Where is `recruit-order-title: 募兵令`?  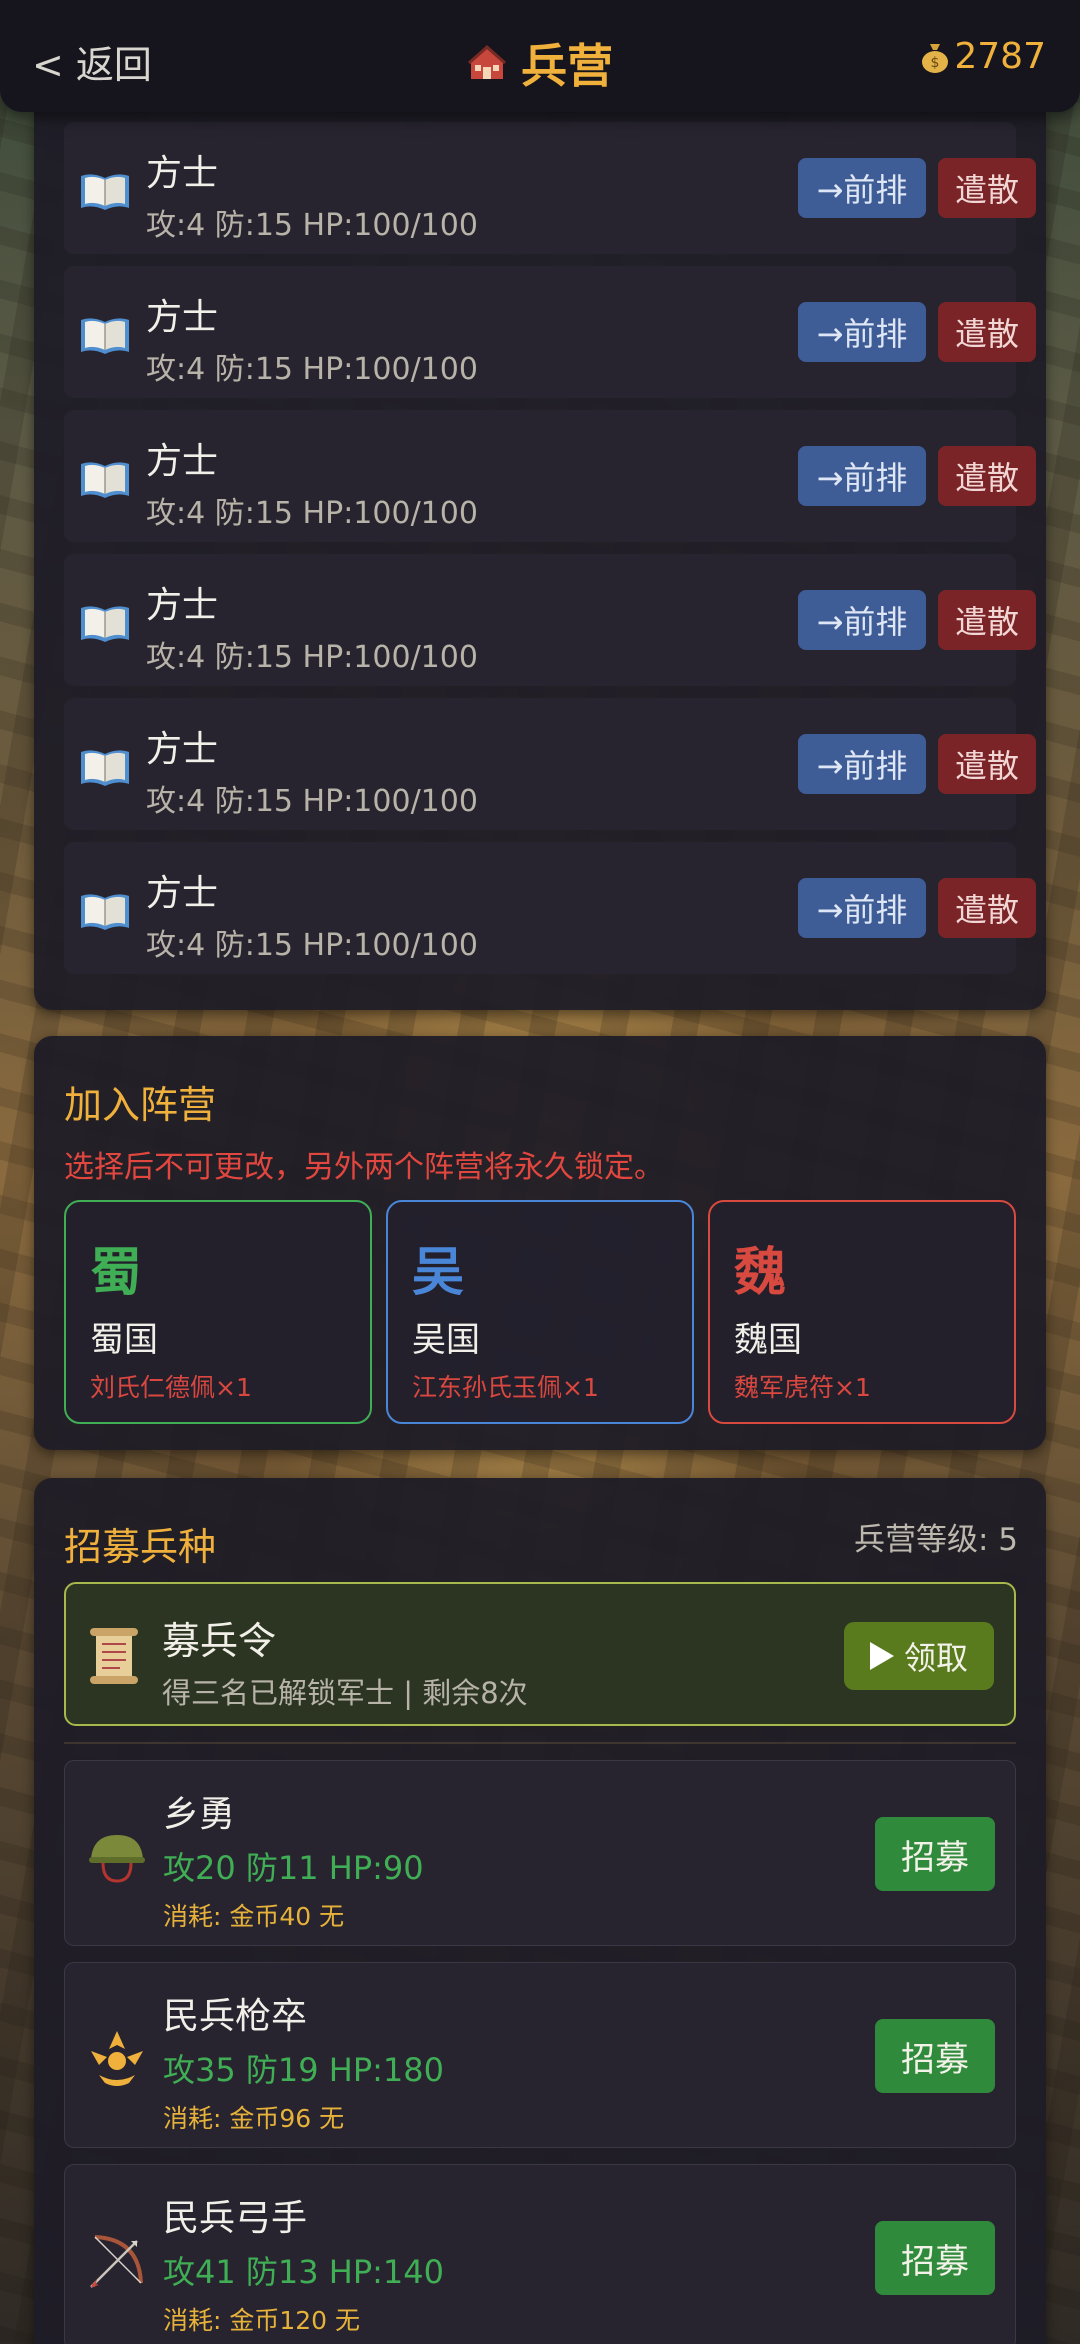
recruit-order-title: 募兵令 is located at coordinates (219, 1641).